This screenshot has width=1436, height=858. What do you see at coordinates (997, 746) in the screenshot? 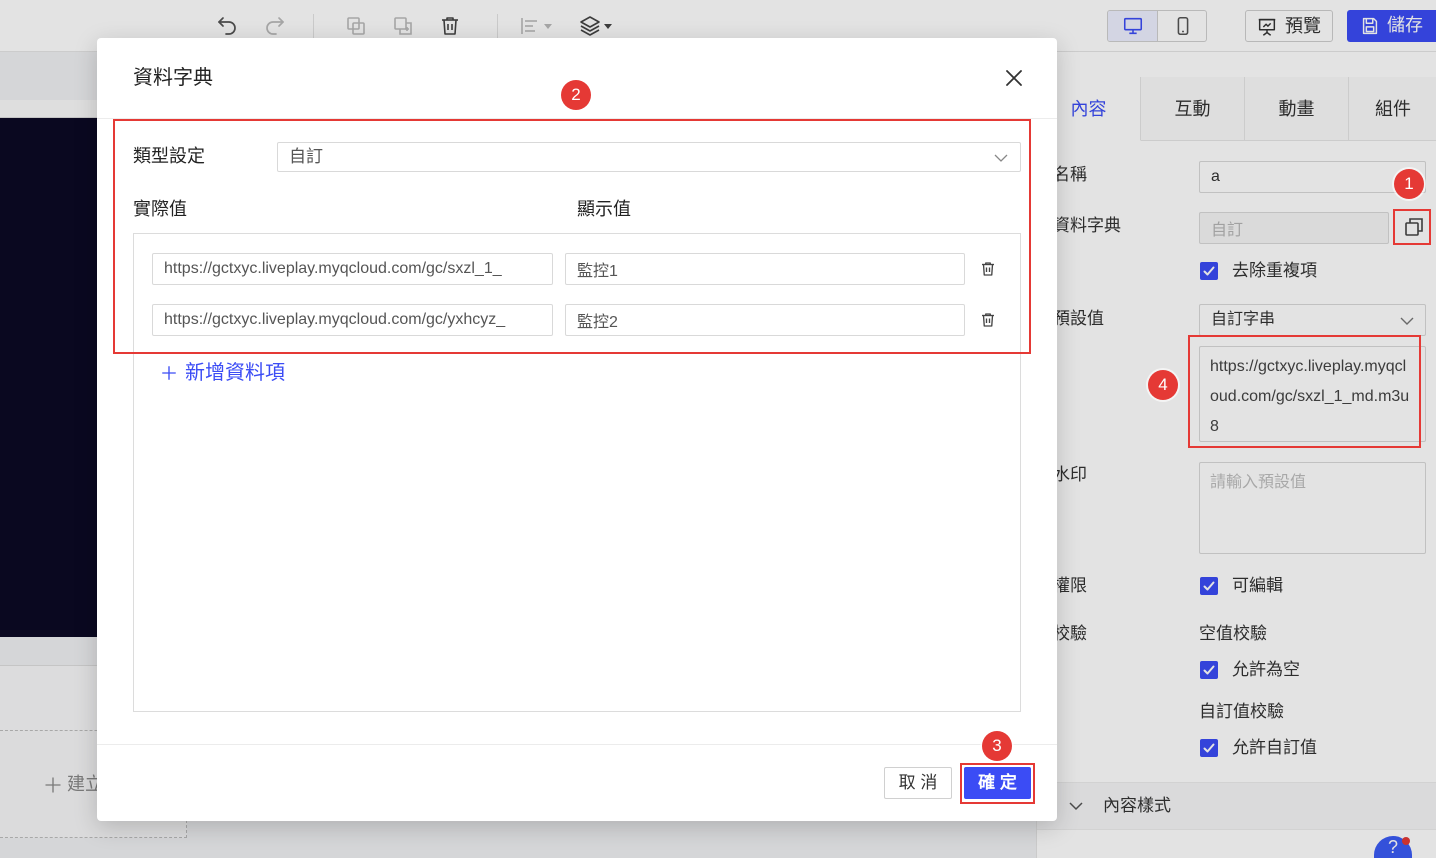
I see `annotation-marker-3: 3` at bounding box center [997, 746].